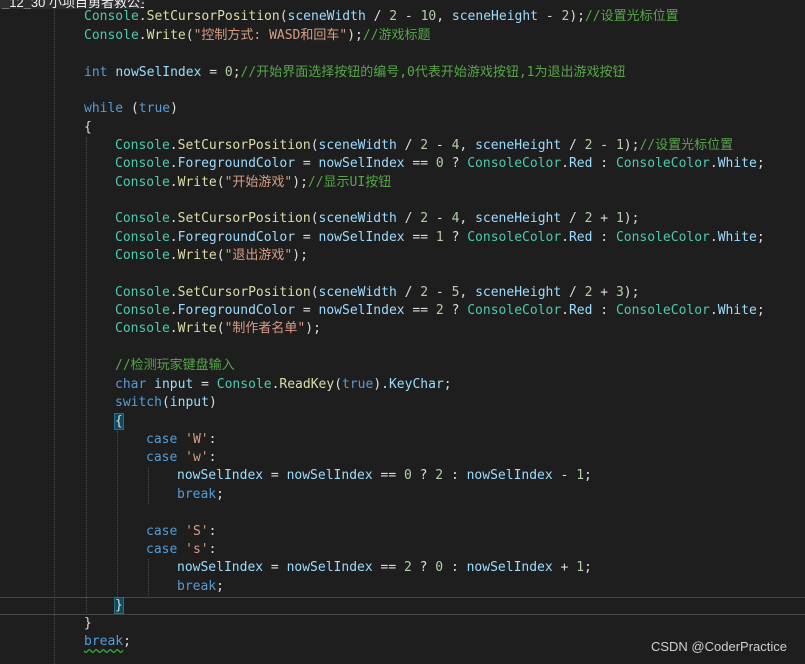 The height and width of the screenshot is (664, 805). I want to click on code-token-variable: sceneHeight, so click(518, 218).